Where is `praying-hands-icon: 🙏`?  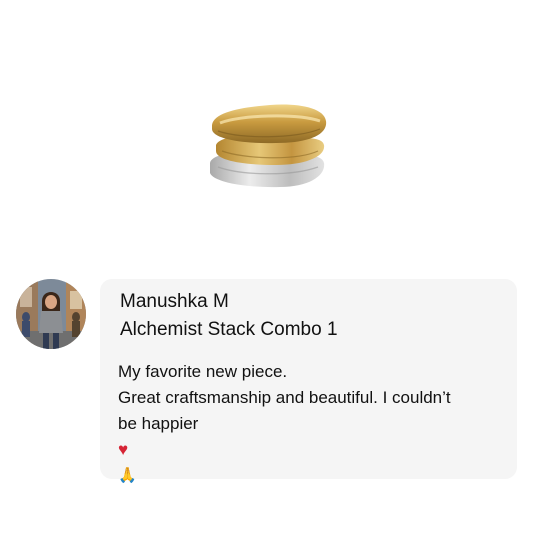
praying-hands-icon: 🙏 is located at coordinates (127, 475).